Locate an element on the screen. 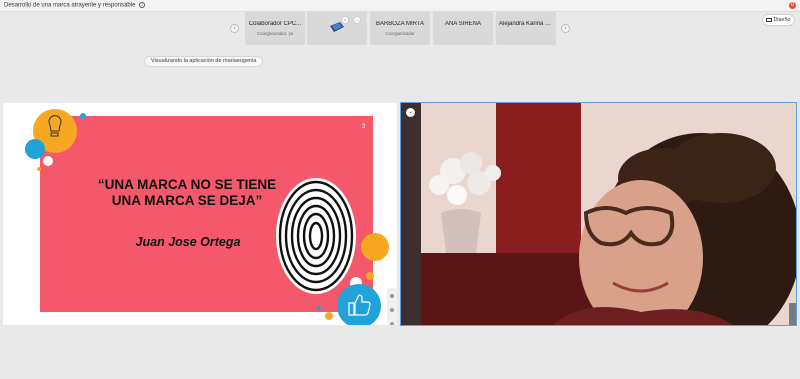  strip-next-button: › is located at coordinates (565, 28).